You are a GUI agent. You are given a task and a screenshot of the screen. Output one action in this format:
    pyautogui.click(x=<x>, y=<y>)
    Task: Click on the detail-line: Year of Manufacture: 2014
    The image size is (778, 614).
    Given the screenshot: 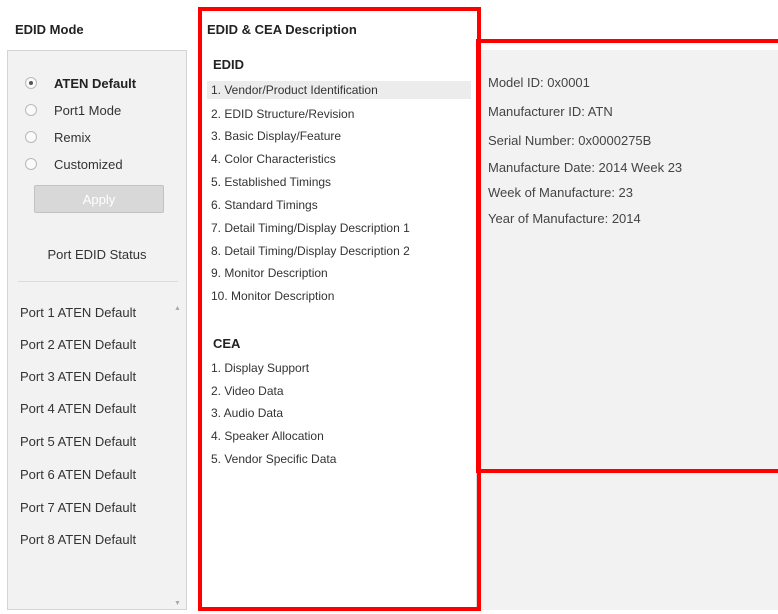 What is the action you would take?
    pyautogui.click(x=564, y=218)
    